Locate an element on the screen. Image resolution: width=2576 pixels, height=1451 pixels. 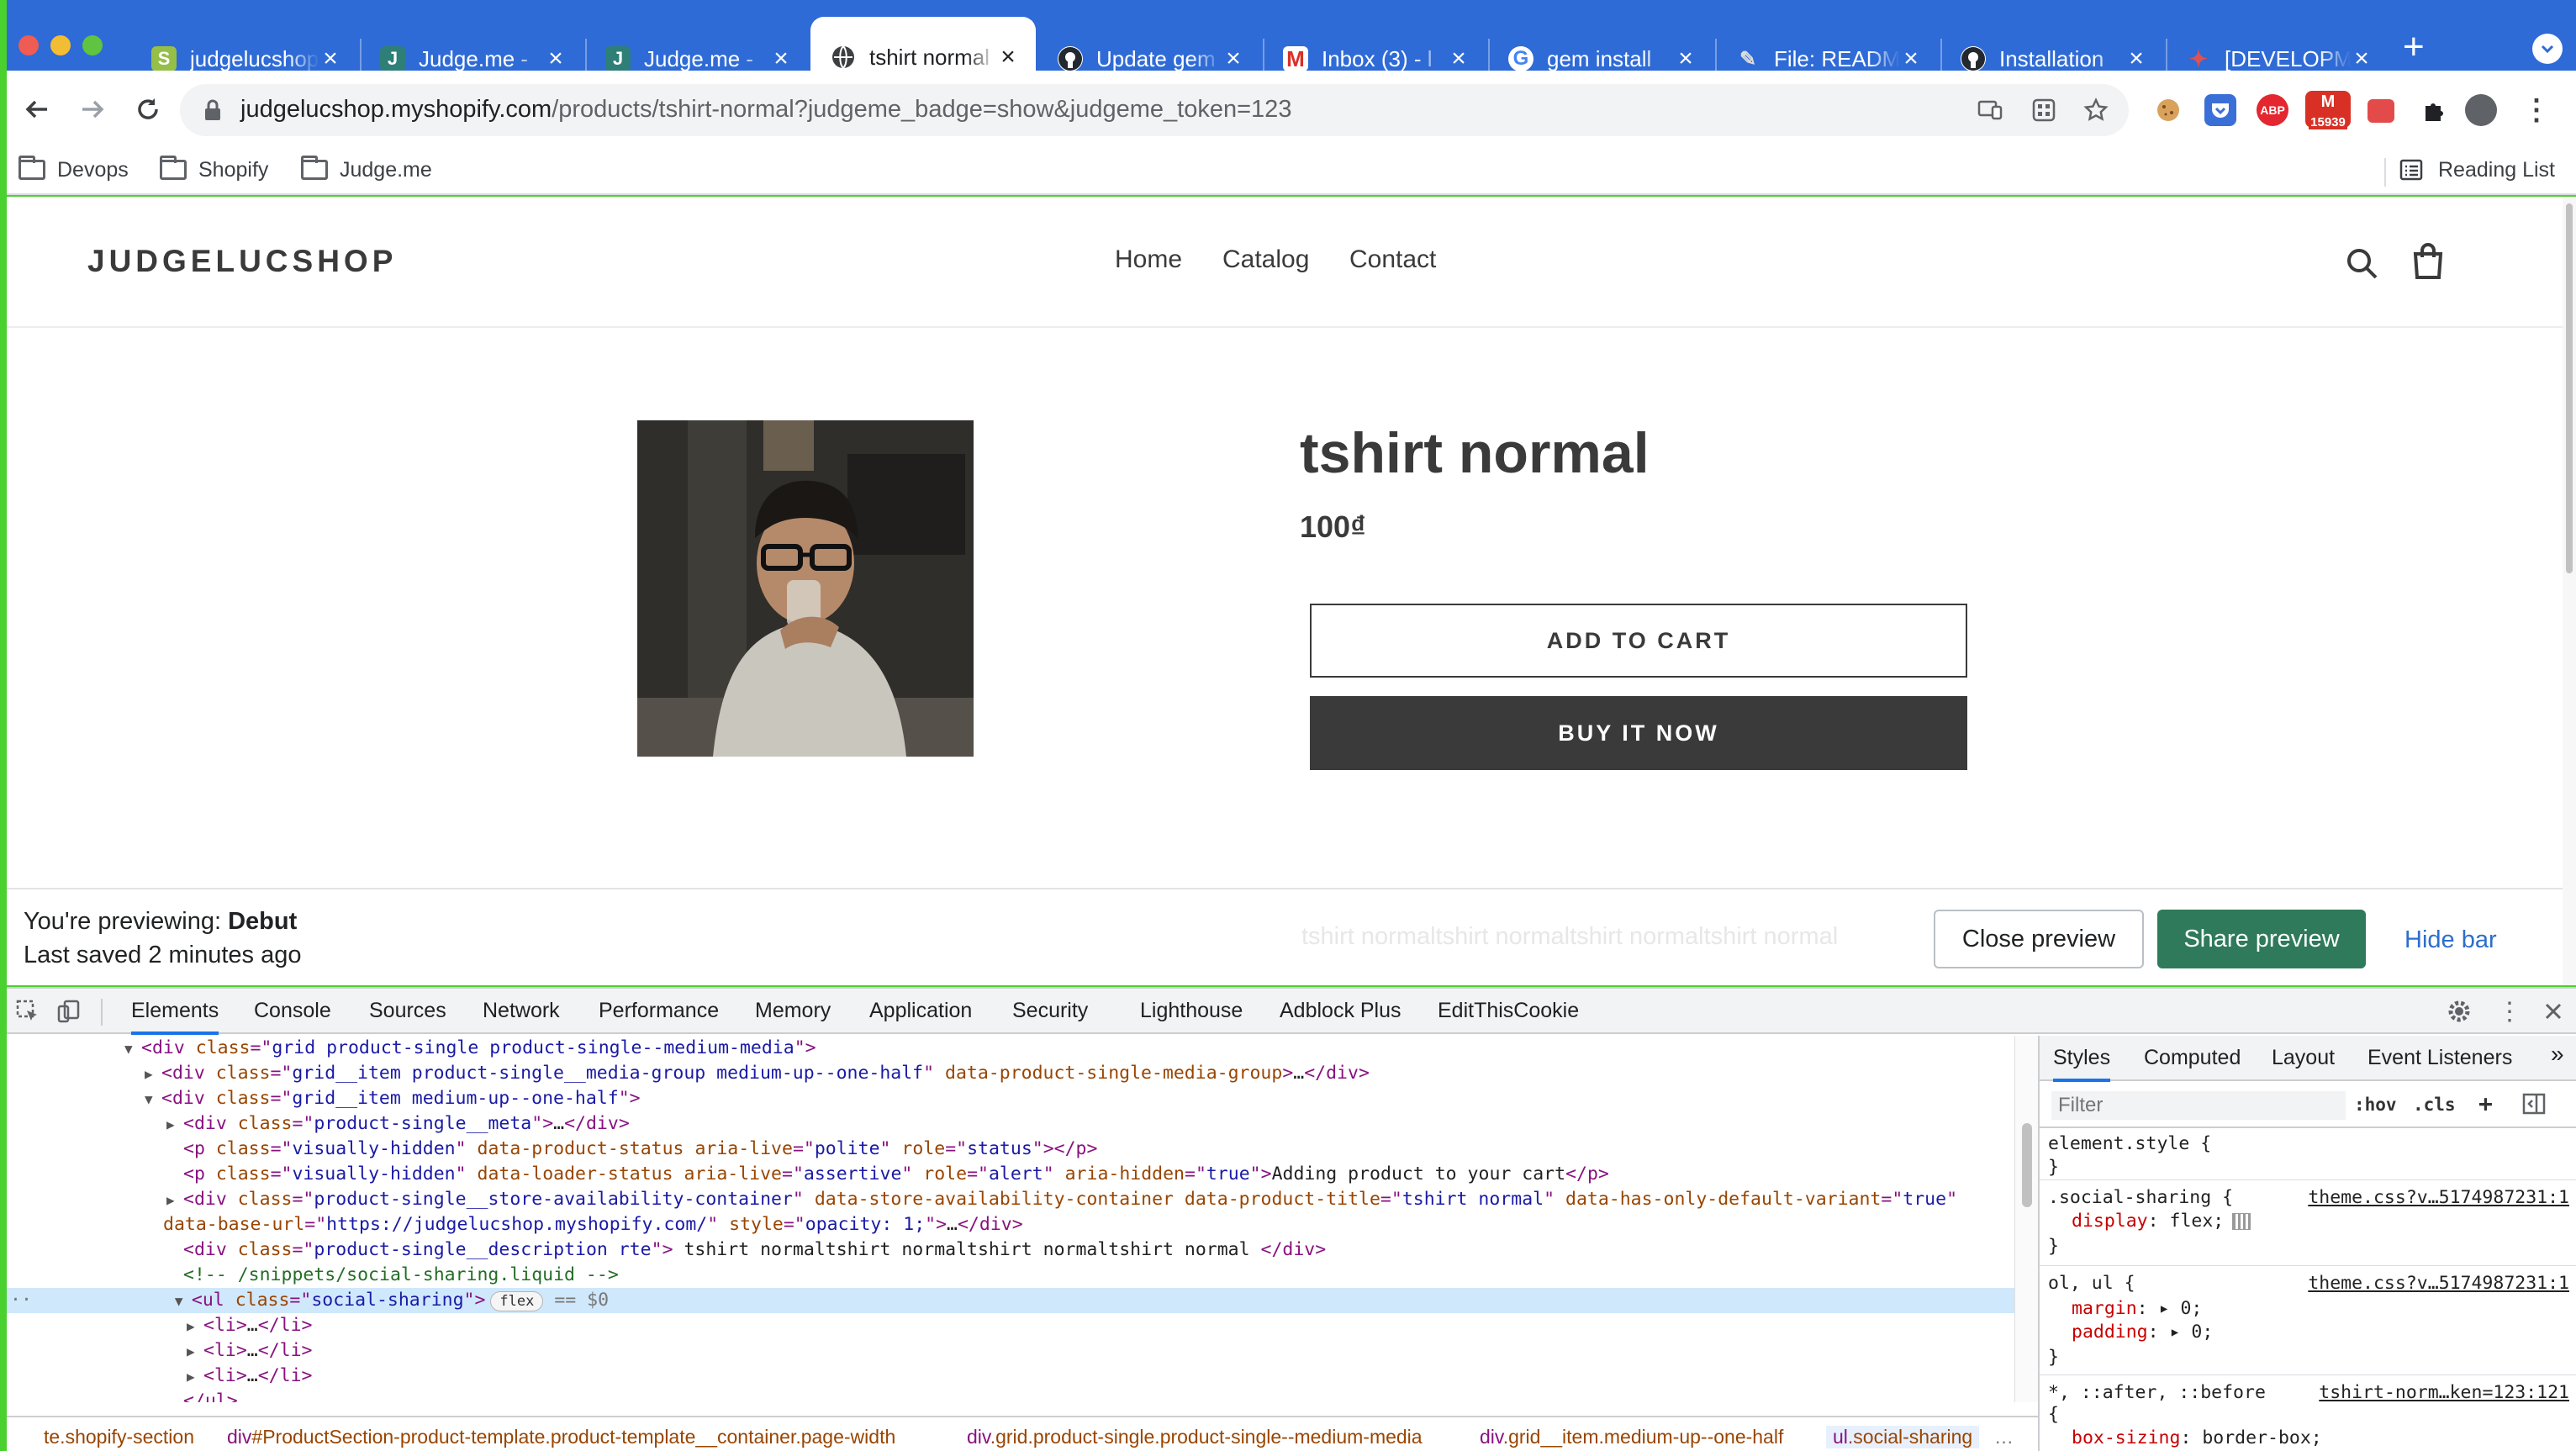
tab-security: Security is located at coordinates (1050, 1011).